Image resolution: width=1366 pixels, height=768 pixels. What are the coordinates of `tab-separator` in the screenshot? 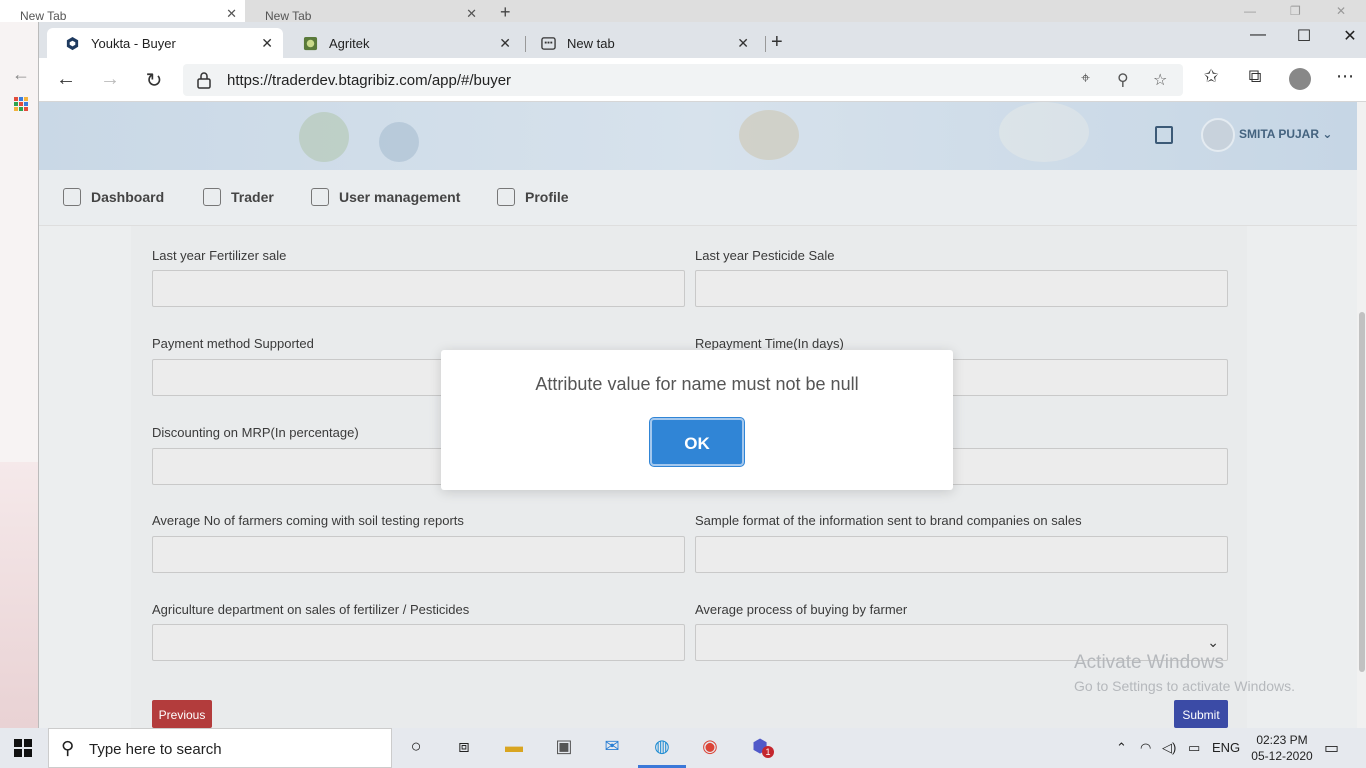 It's located at (765, 44).